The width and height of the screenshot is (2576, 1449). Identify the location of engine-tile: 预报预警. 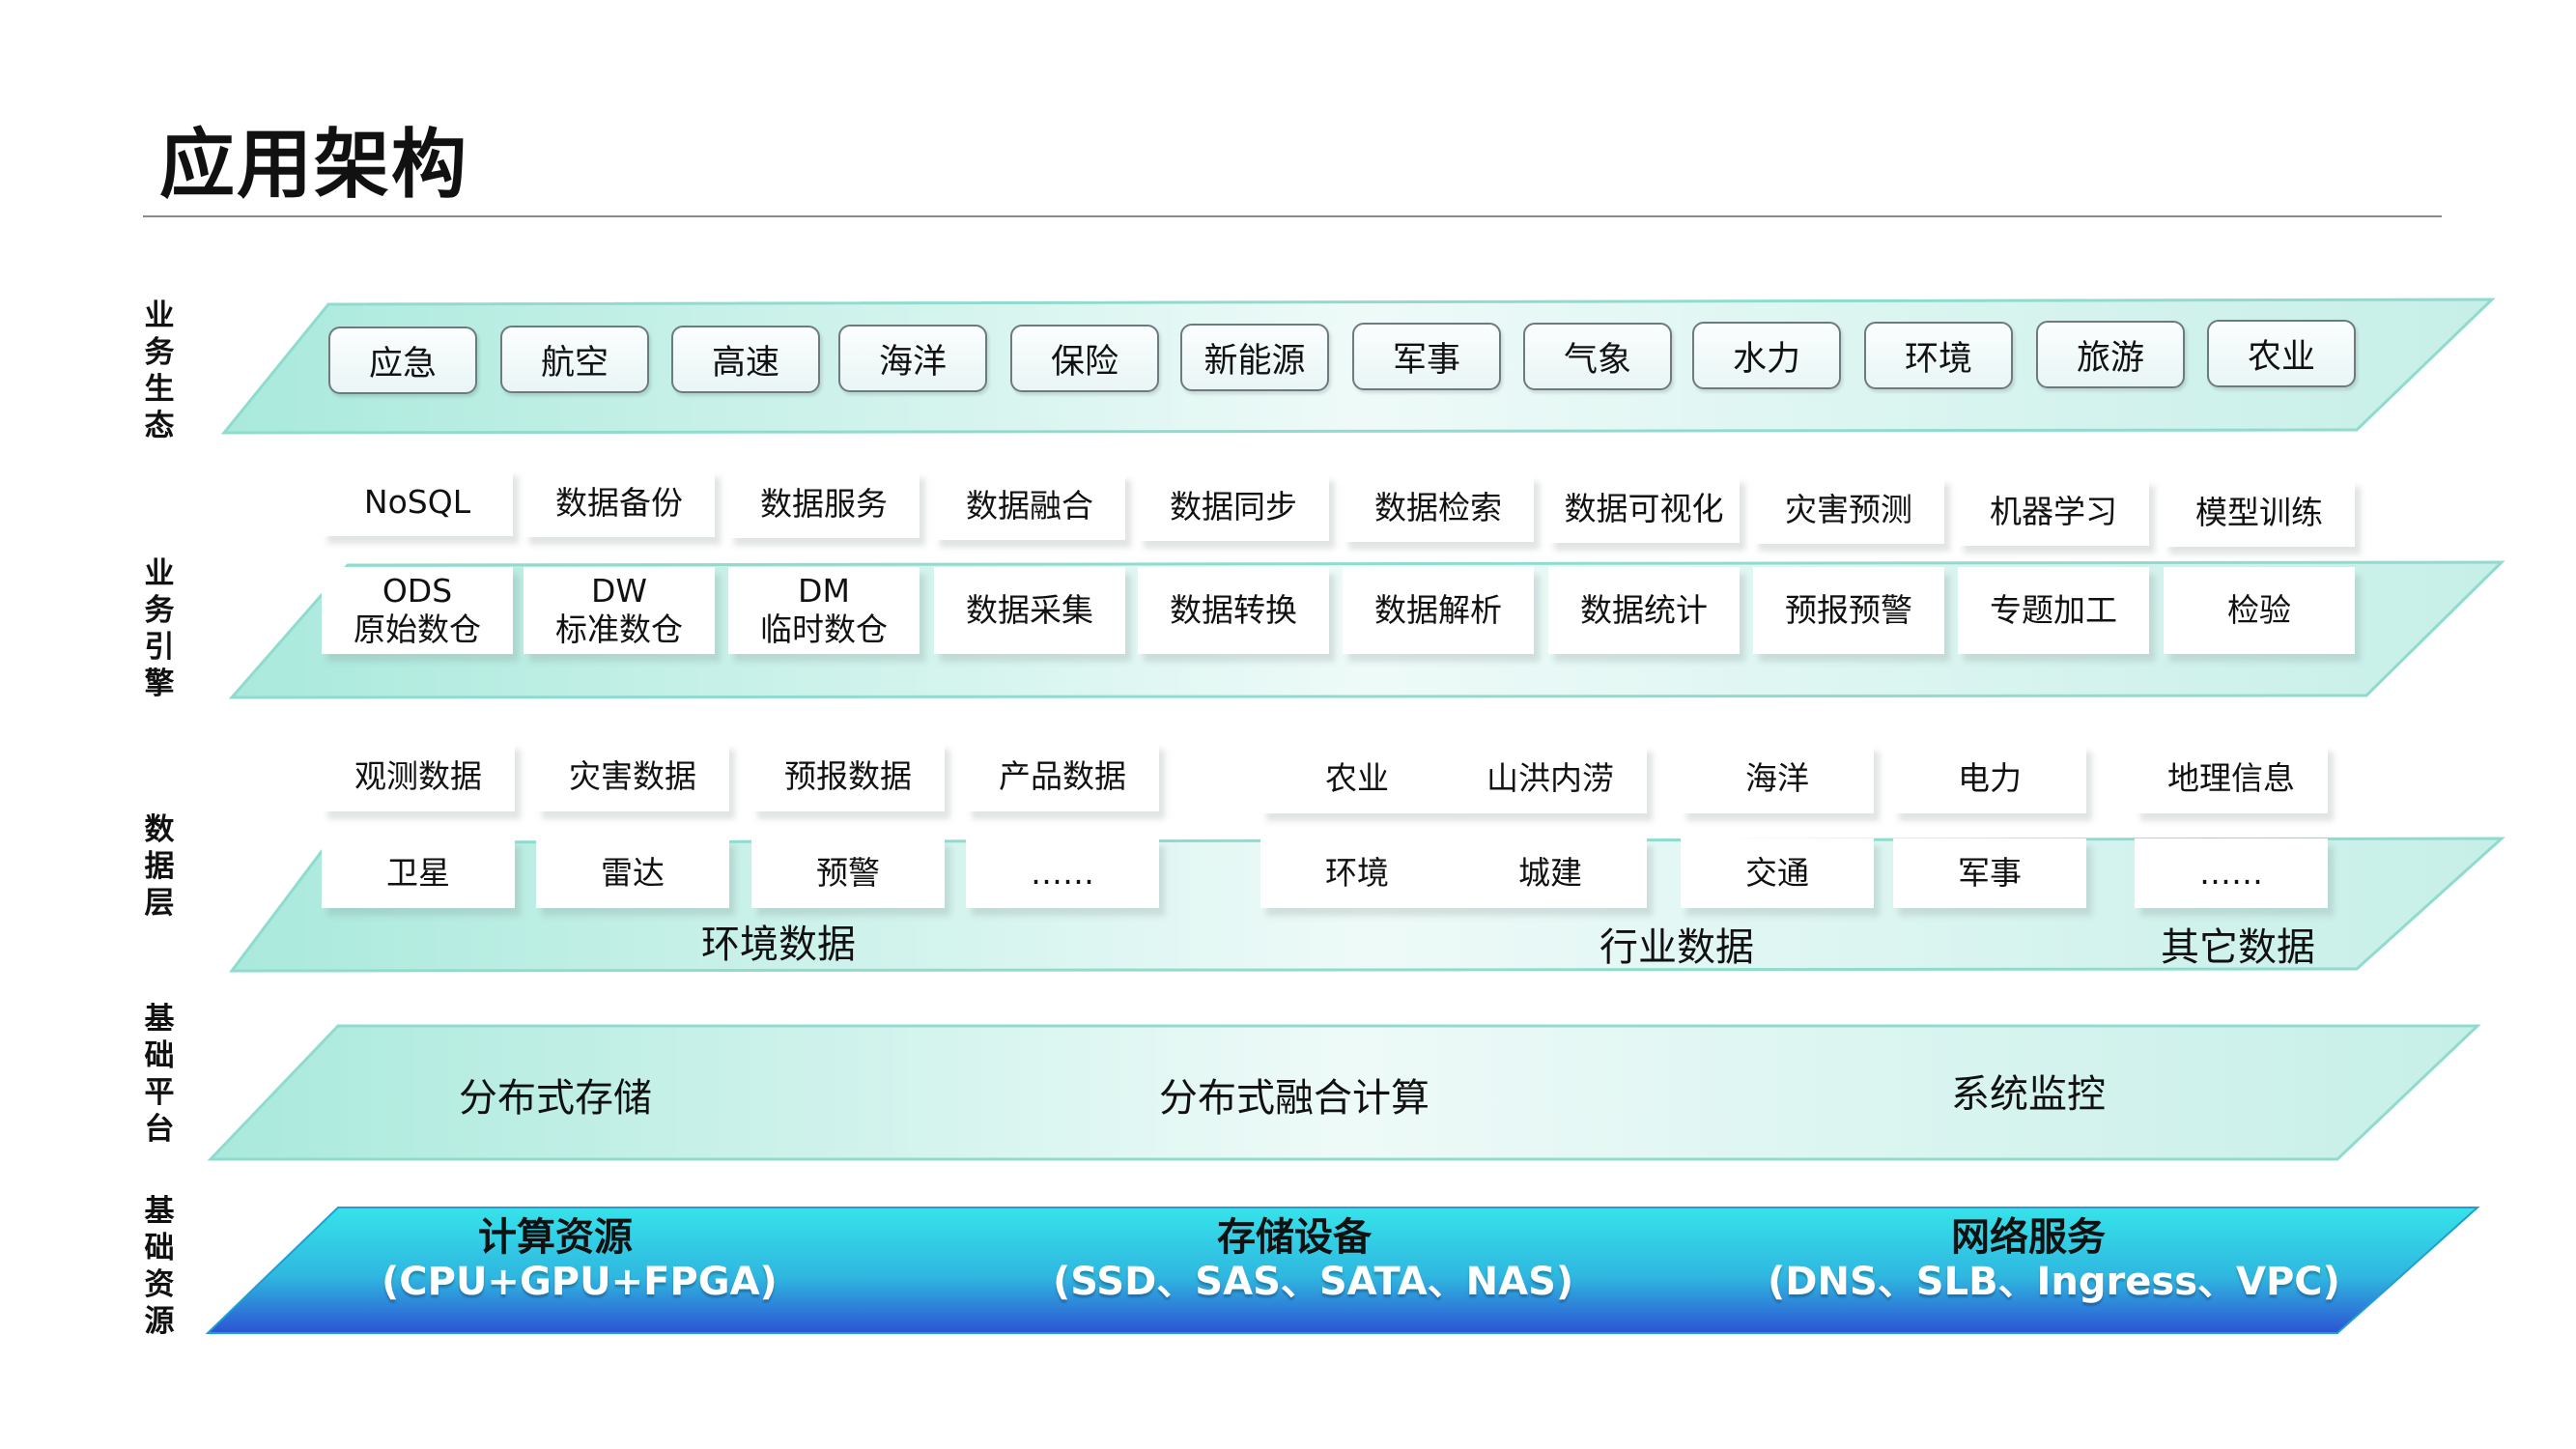
(1848, 610).